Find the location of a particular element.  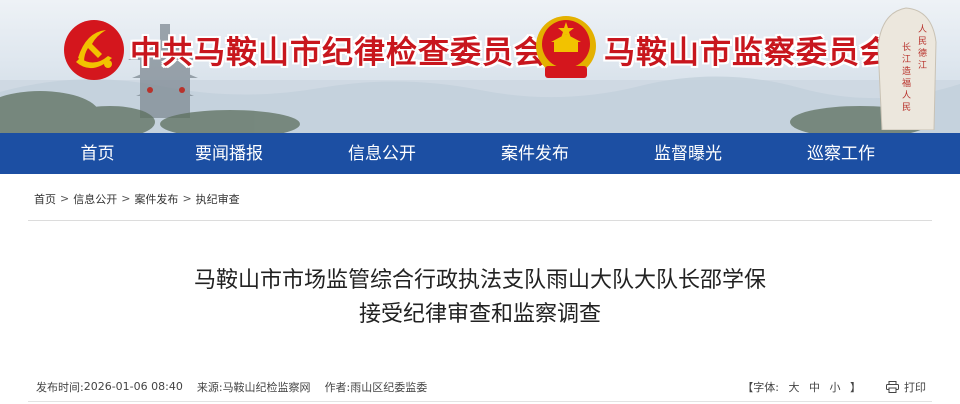

source-value: 马鞍山纪检监察网 is located at coordinates (266, 387).